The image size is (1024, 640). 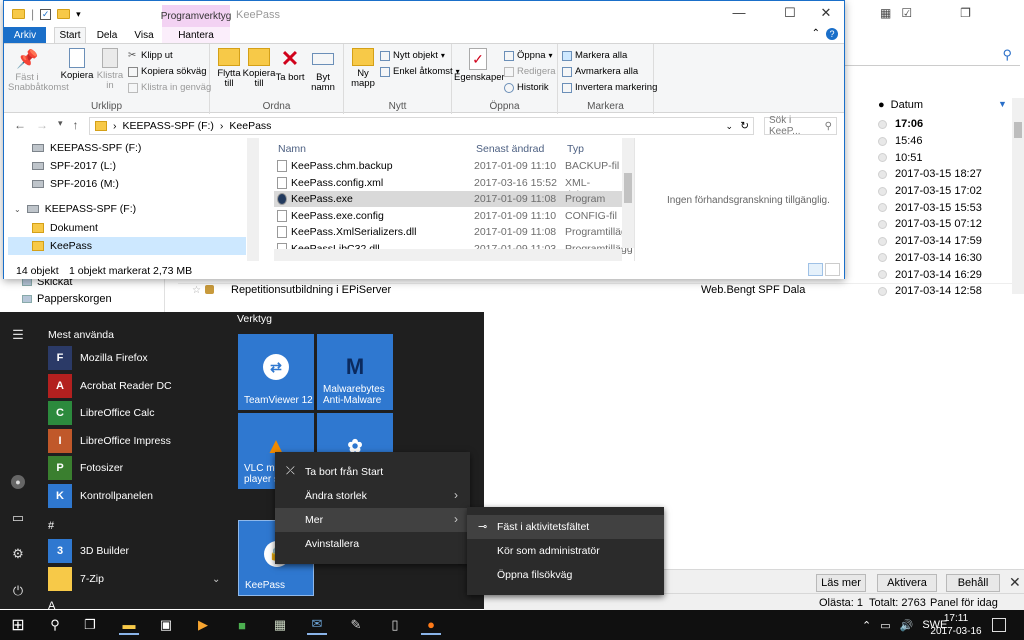 What do you see at coordinates (943, 124) in the screenshot?
I see `date-row: 17:06` at bounding box center [943, 124].